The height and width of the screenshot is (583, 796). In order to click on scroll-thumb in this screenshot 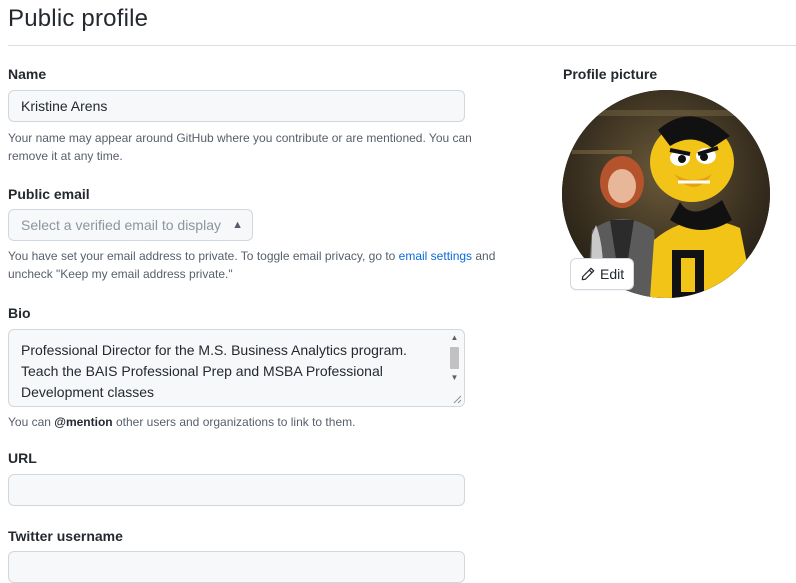, I will do `click(454, 358)`.